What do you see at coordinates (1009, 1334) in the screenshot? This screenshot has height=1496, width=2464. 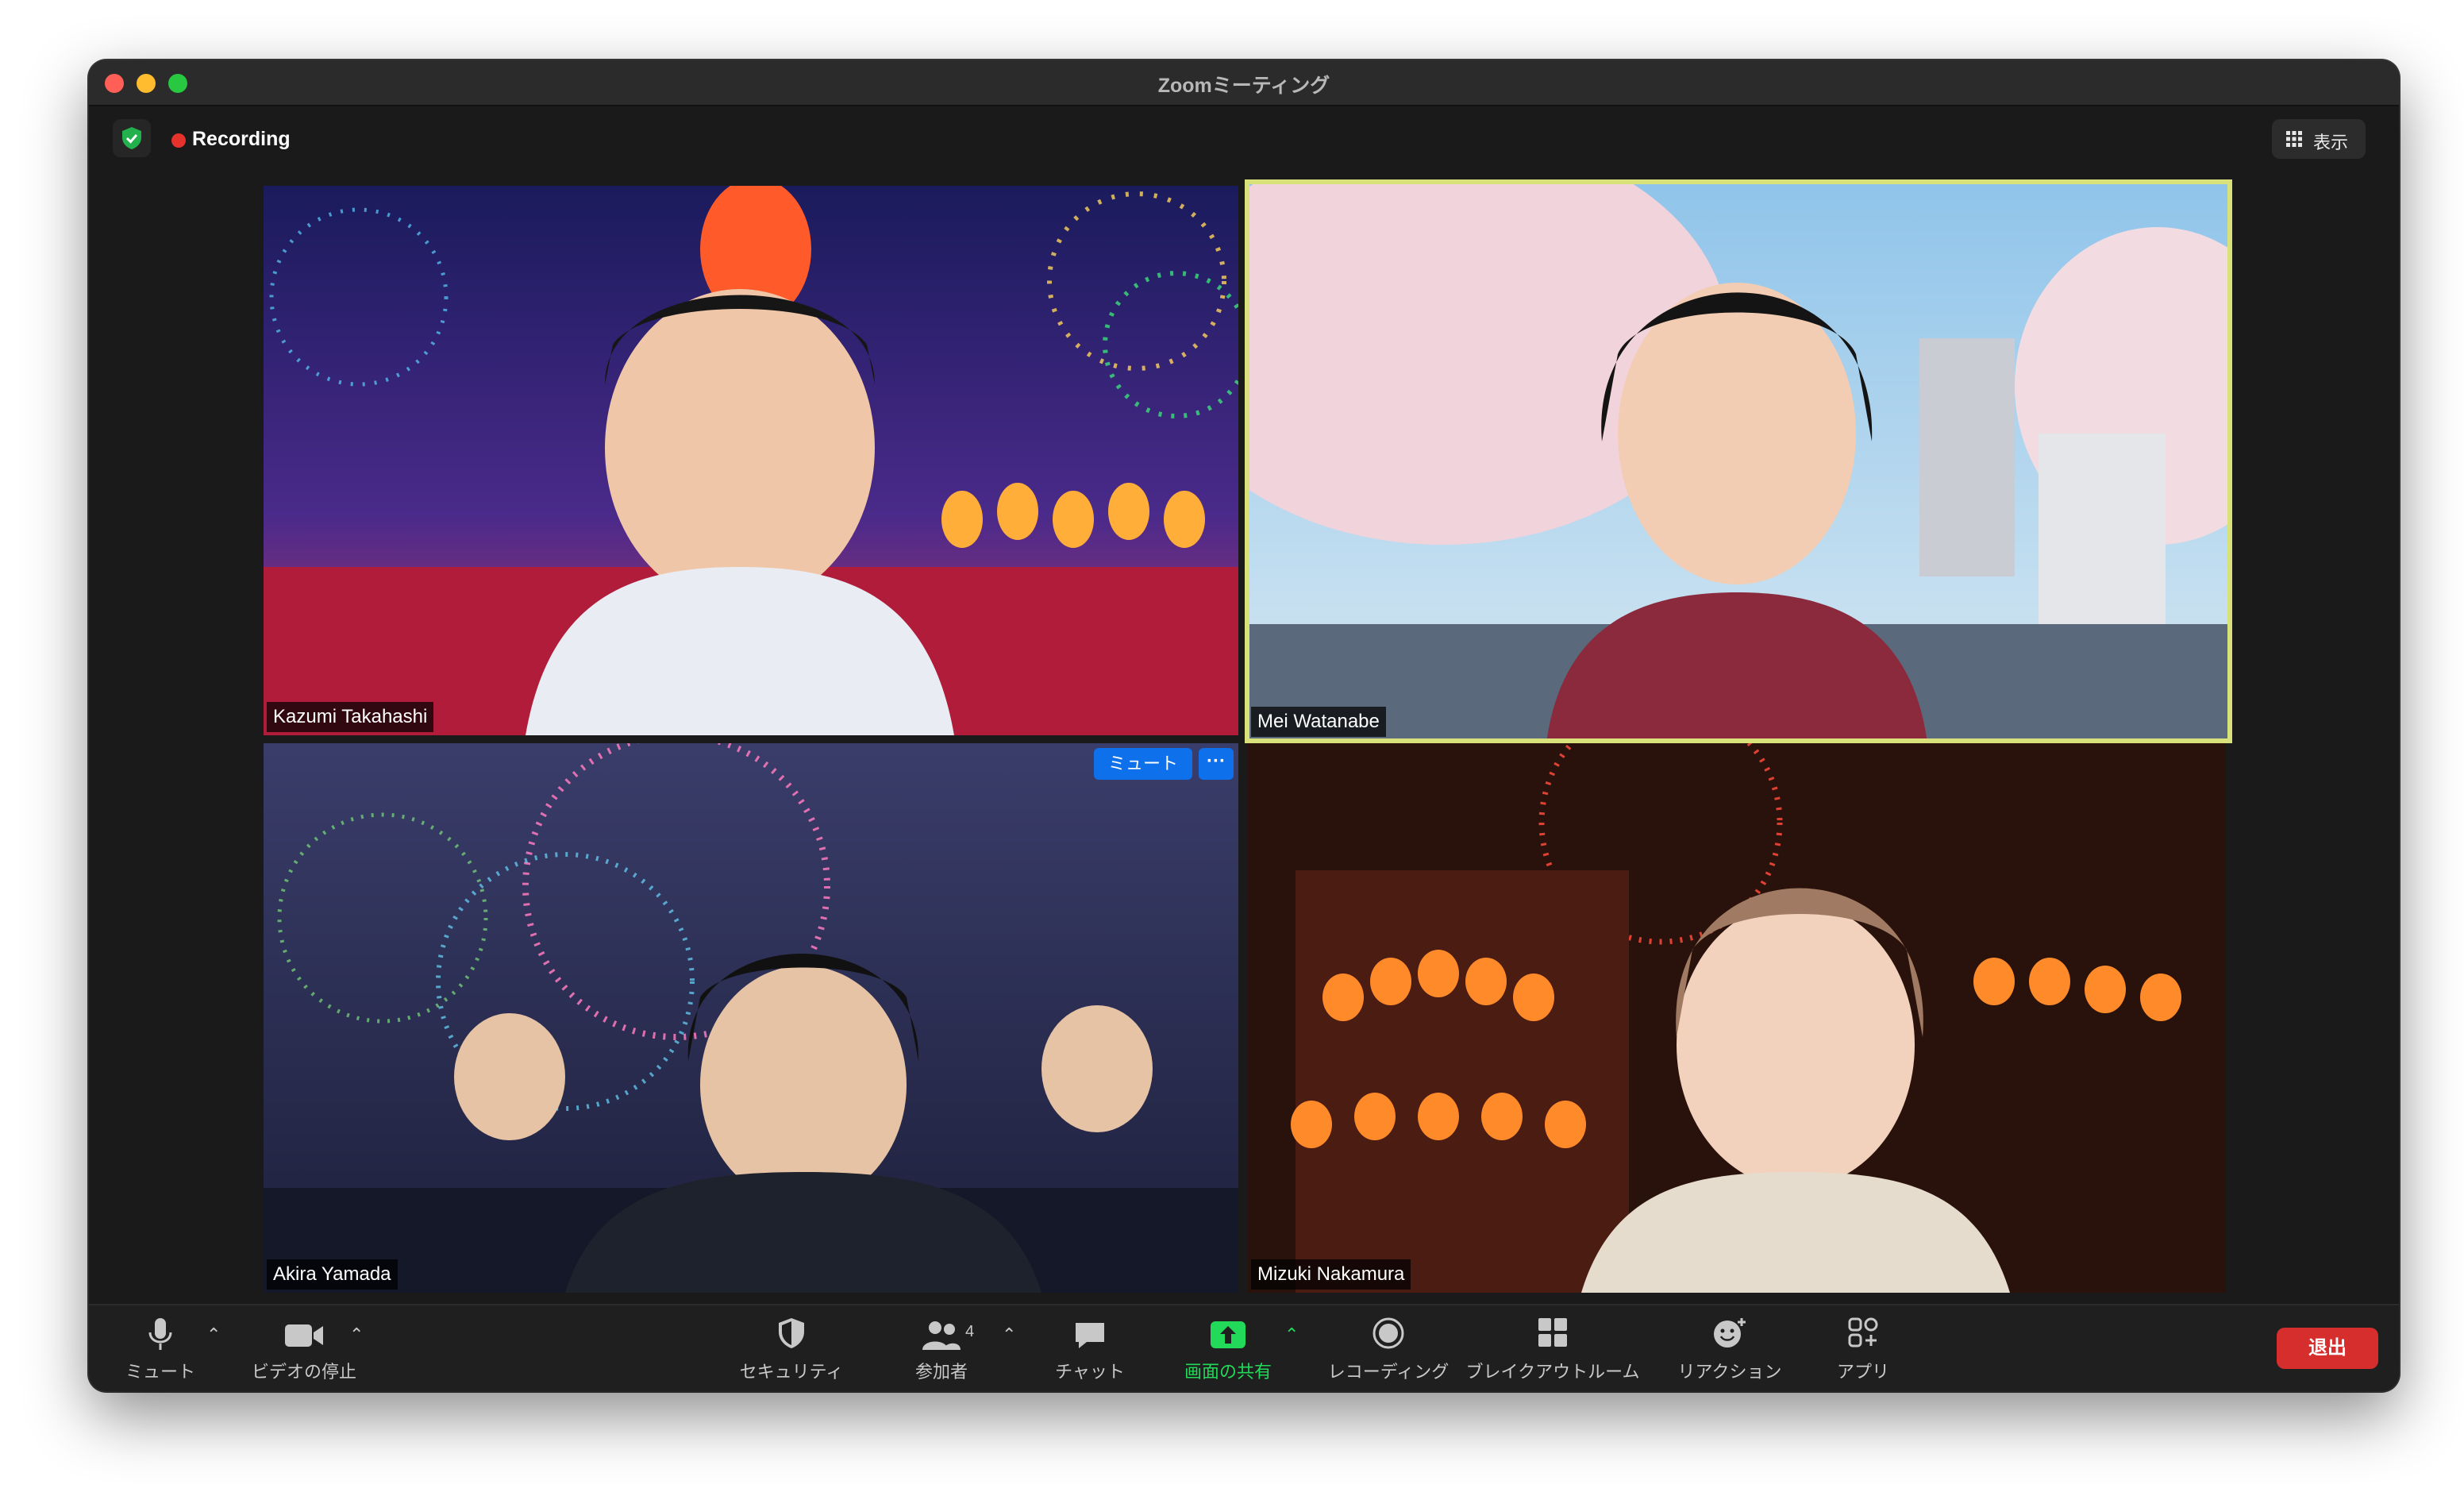 I see `participants-options-chevron-up-icon: ⌃` at bounding box center [1009, 1334].